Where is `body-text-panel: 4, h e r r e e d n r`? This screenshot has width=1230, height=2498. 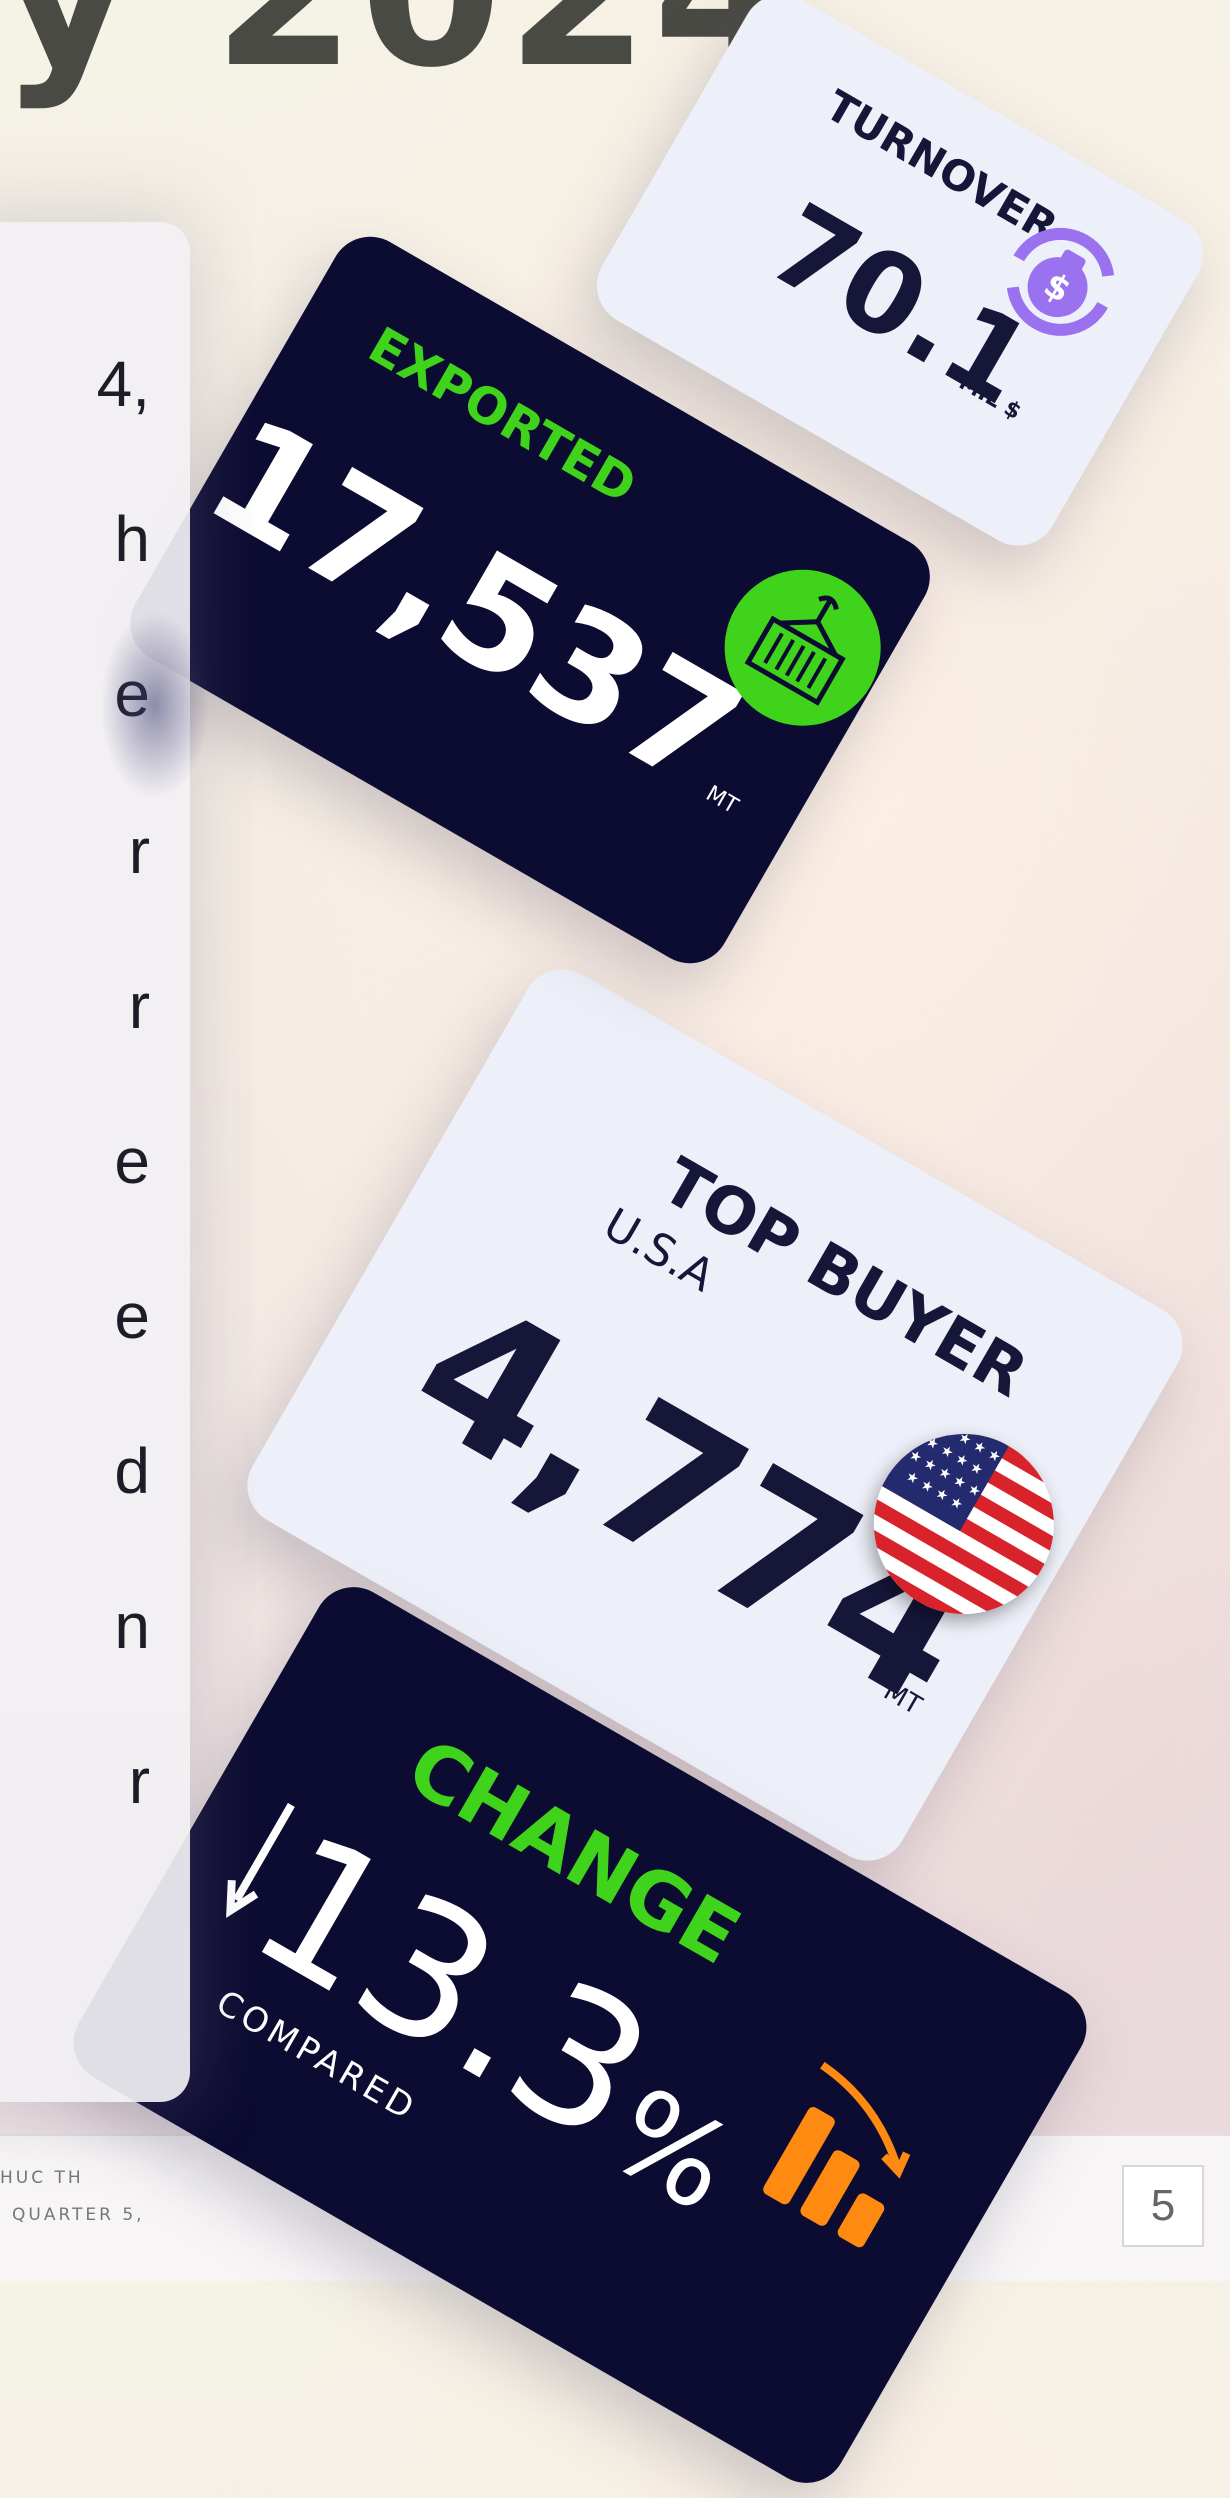
body-text-panel: 4, h e r r e e d n r is located at coordinates (95, 1162).